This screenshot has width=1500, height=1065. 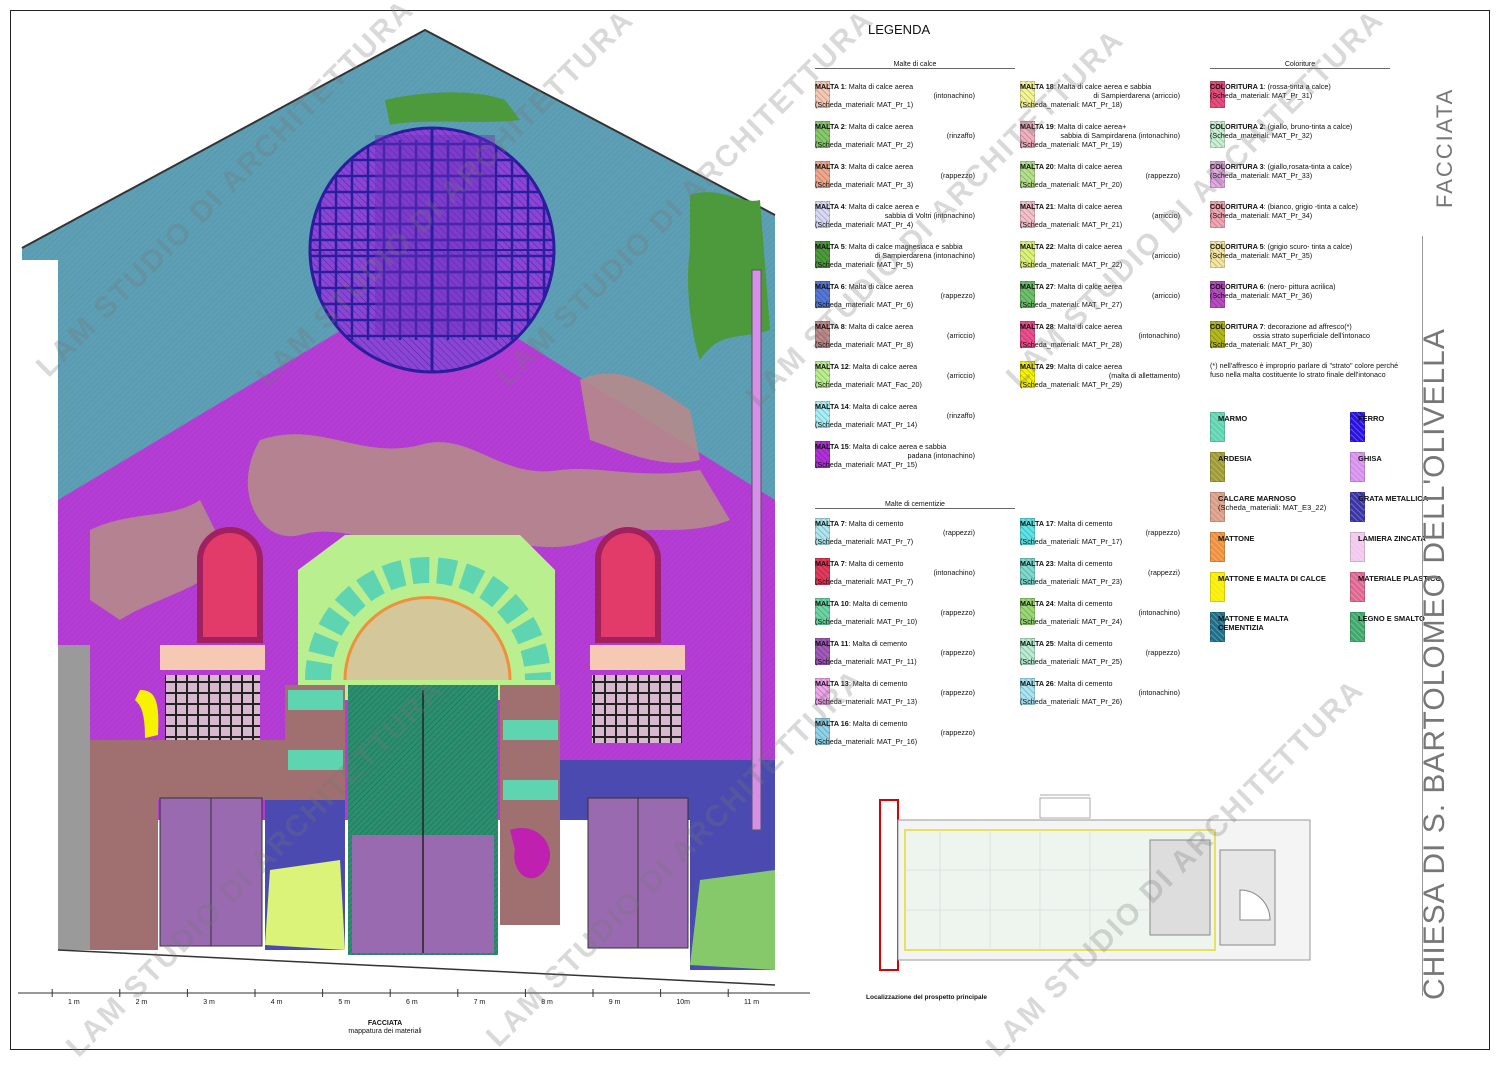 I want to click on scale-label: 9 m, so click(x=614, y=1002).